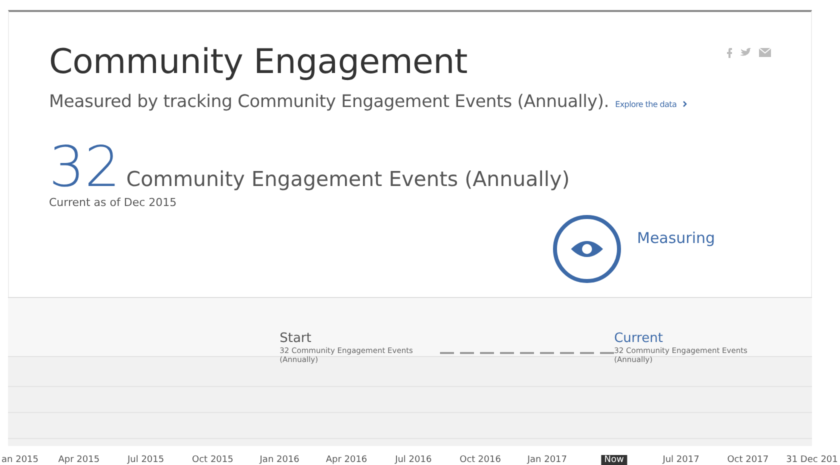  I want to click on axis-label: Jul 2016, so click(413, 460).